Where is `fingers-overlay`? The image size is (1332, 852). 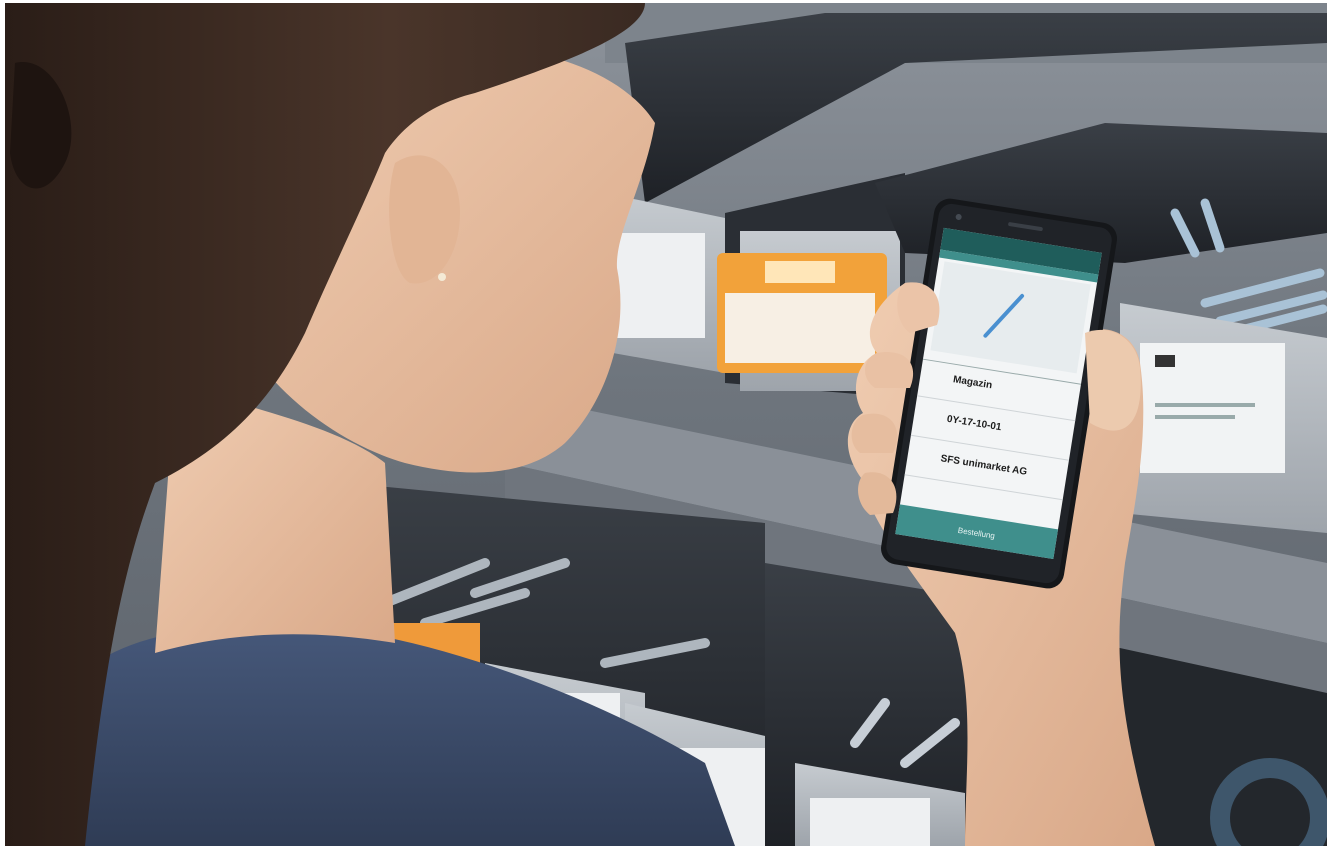 fingers-overlay is located at coordinates (996, 398).